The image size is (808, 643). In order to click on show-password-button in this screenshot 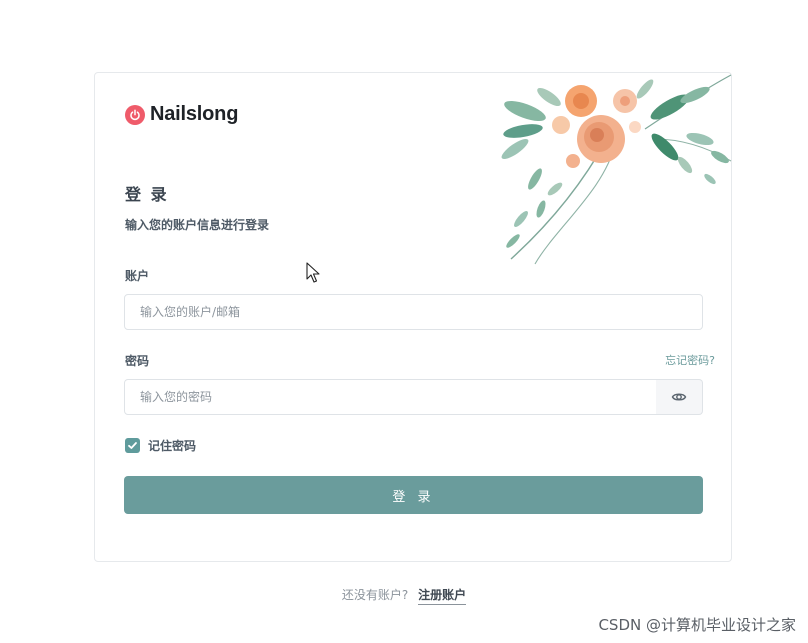, I will do `click(679, 397)`.